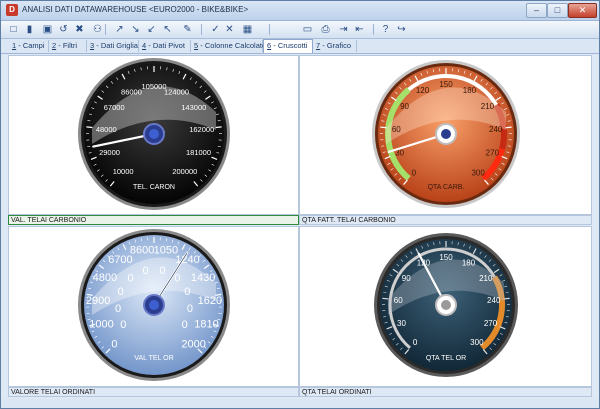 The width and height of the screenshot is (600, 409). I want to click on gauge-scale-label: 48000, so click(106, 129).